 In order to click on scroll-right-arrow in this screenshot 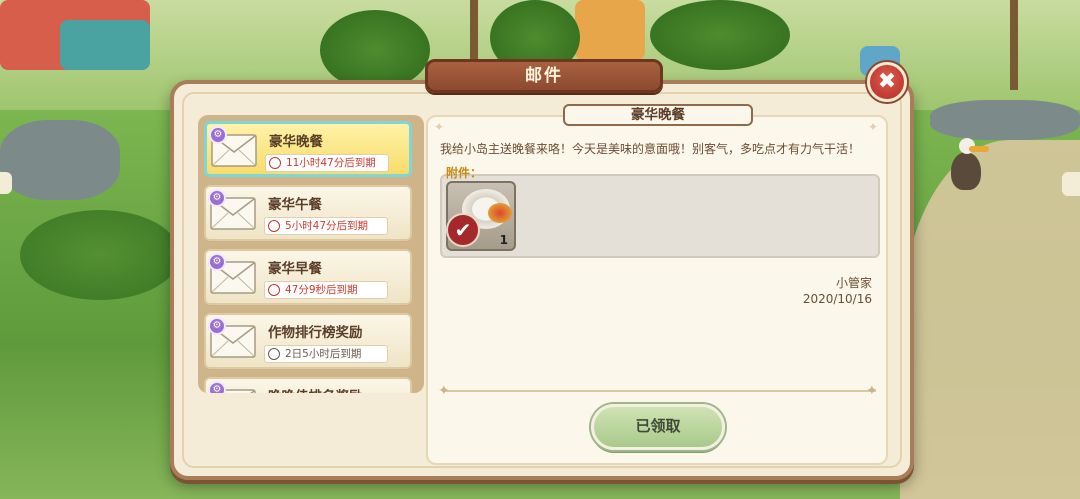, I will do `click(1071, 184)`.